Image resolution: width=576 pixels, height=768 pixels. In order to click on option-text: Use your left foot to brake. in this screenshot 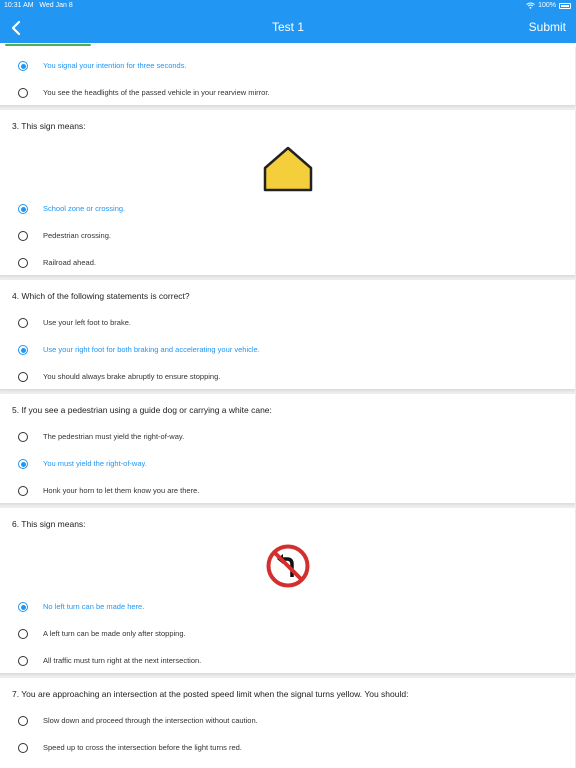, I will do `click(87, 322)`.